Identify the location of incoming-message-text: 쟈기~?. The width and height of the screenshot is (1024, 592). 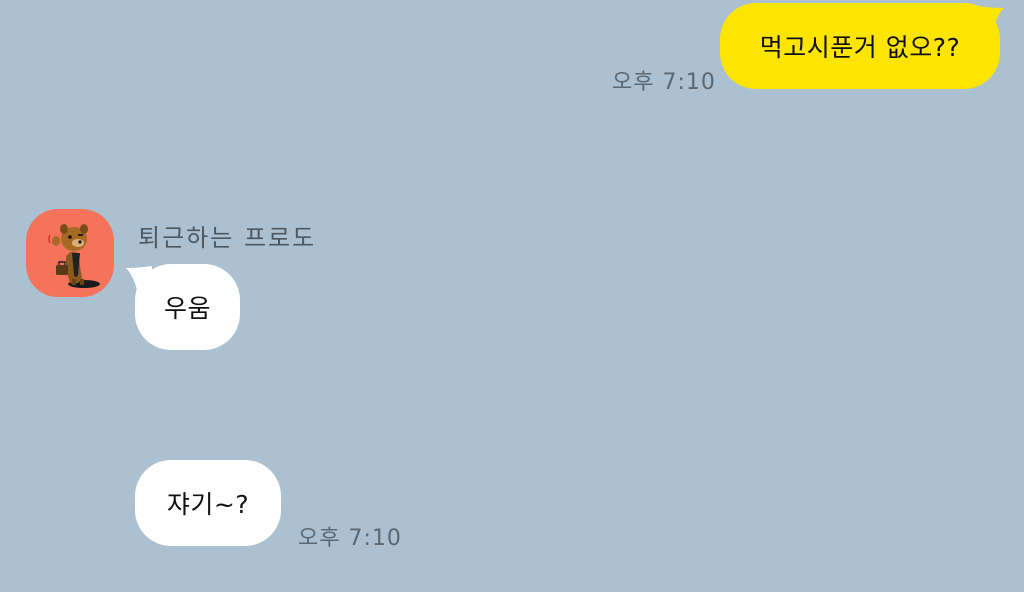
(208, 504).